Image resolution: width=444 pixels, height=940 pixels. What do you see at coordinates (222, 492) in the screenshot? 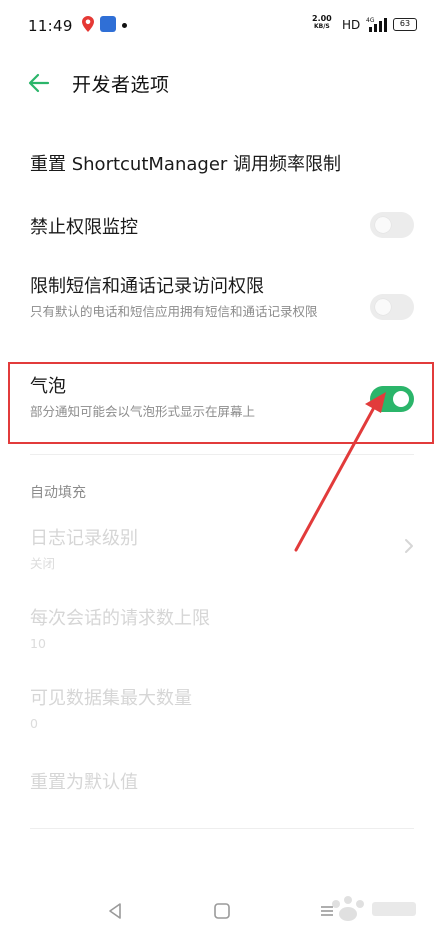
I see `autofill-section-header: 自动填充` at bounding box center [222, 492].